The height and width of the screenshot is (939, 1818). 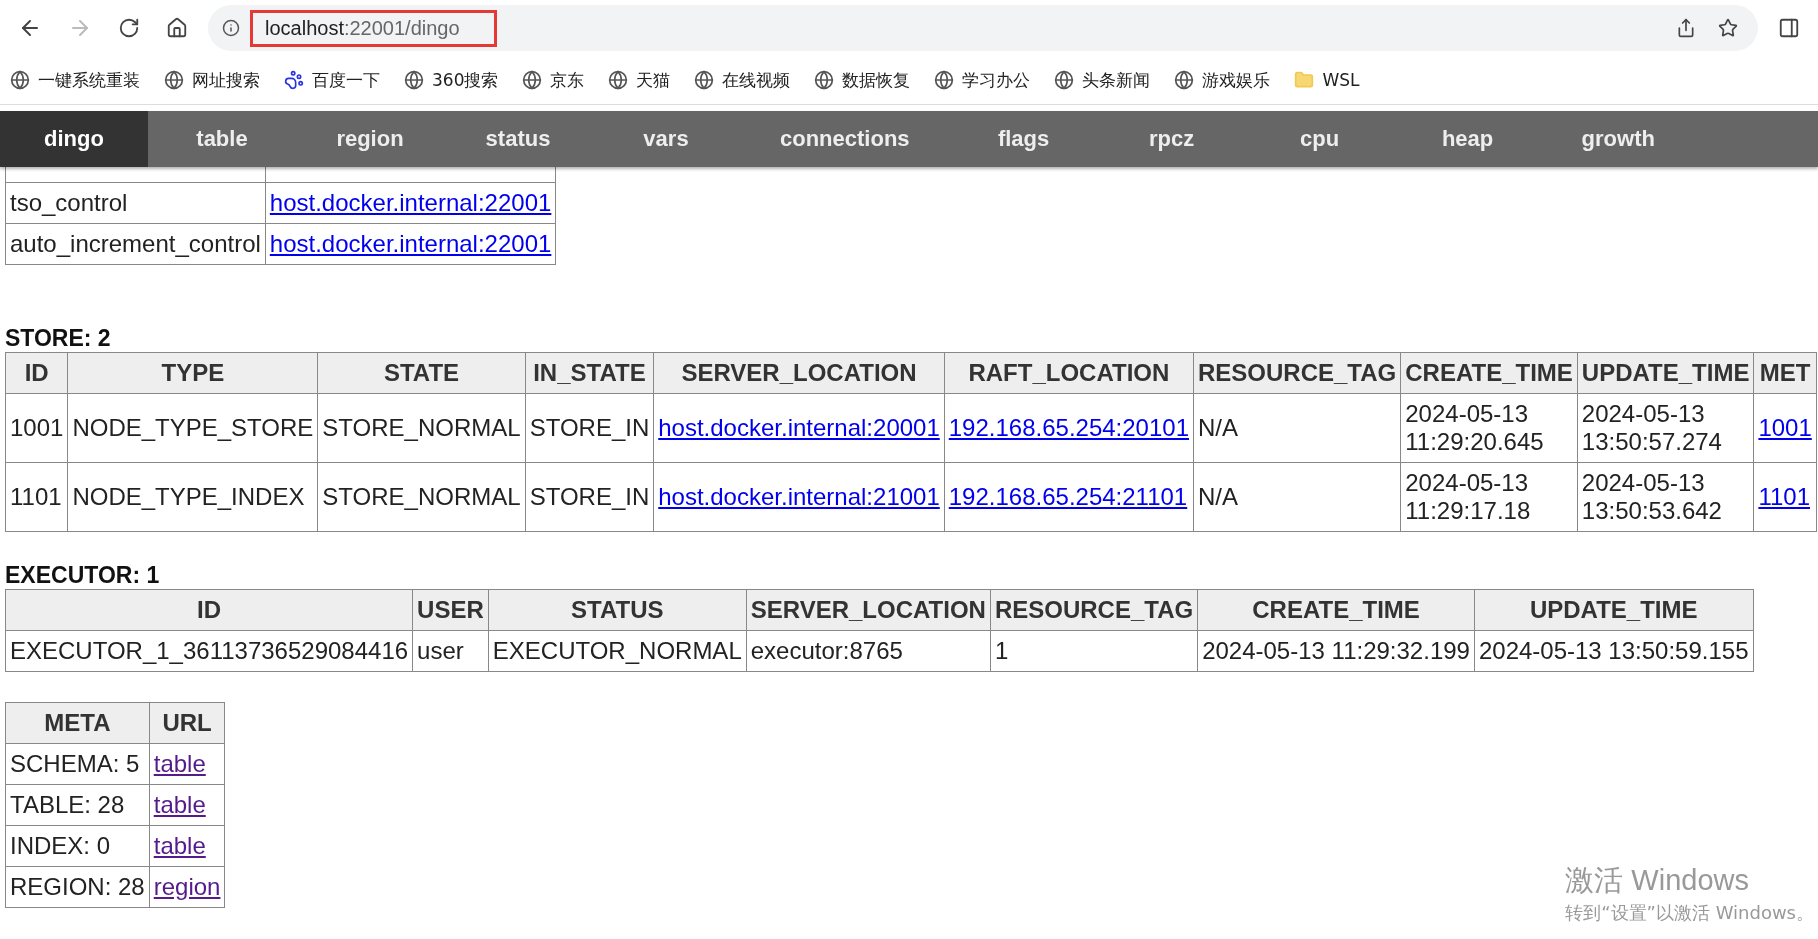 I want to click on cell-text: 2024-05-13 11:29:20.645, so click(x=1474, y=427).